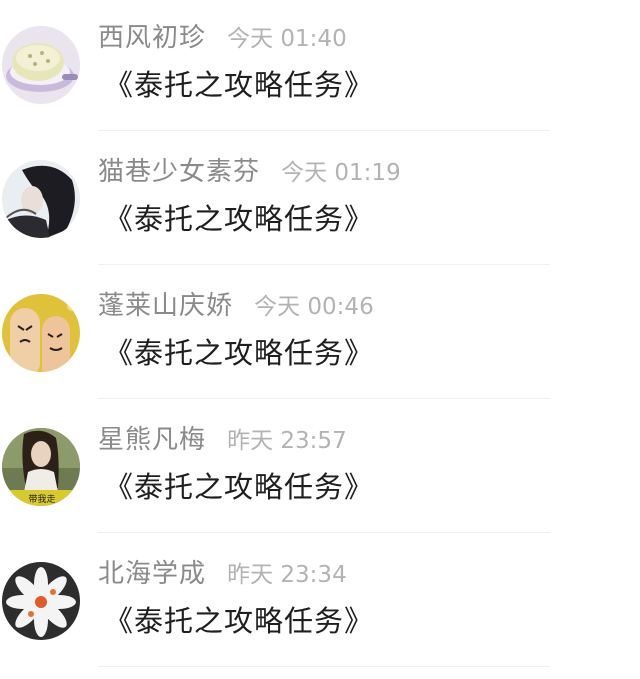  What do you see at coordinates (41, 467) in the screenshot?
I see `girl-photo-avatar-icon: 带我走` at bounding box center [41, 467].